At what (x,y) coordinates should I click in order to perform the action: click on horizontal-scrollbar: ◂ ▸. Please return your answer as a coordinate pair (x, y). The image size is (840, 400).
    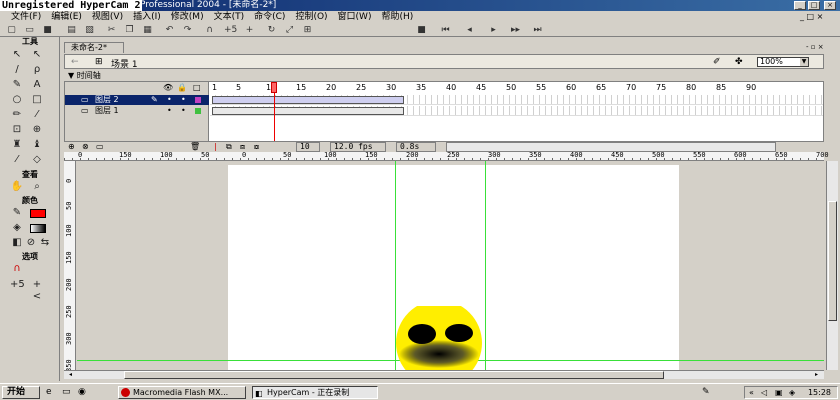
    Looking at the image, I should click on (444, 374).